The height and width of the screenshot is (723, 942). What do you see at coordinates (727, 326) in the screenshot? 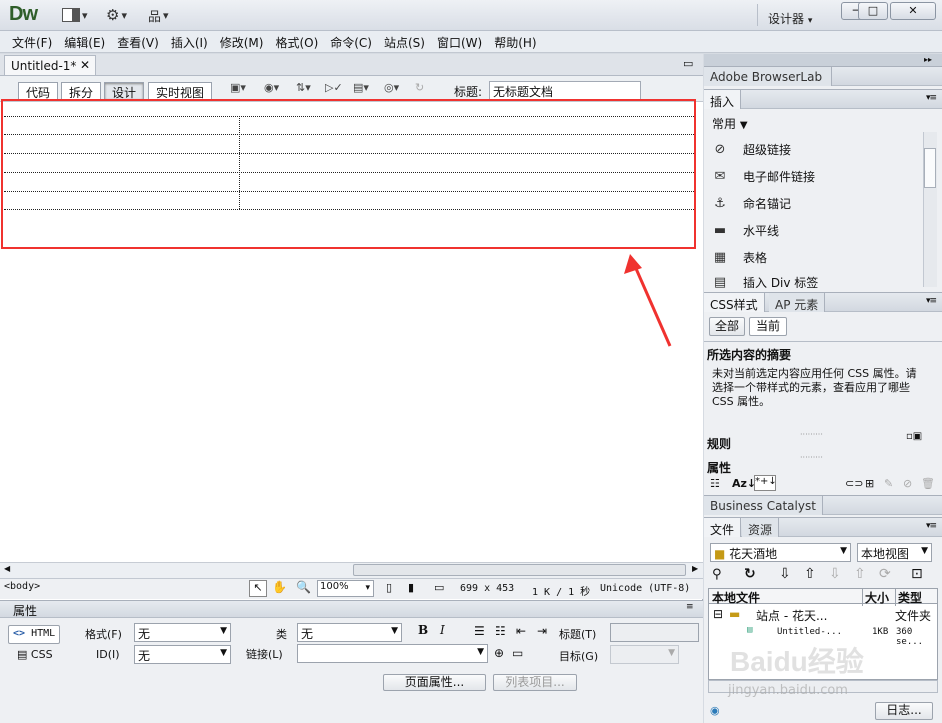
I see `css-all-button: 全部` at bounding box center [727, 326].